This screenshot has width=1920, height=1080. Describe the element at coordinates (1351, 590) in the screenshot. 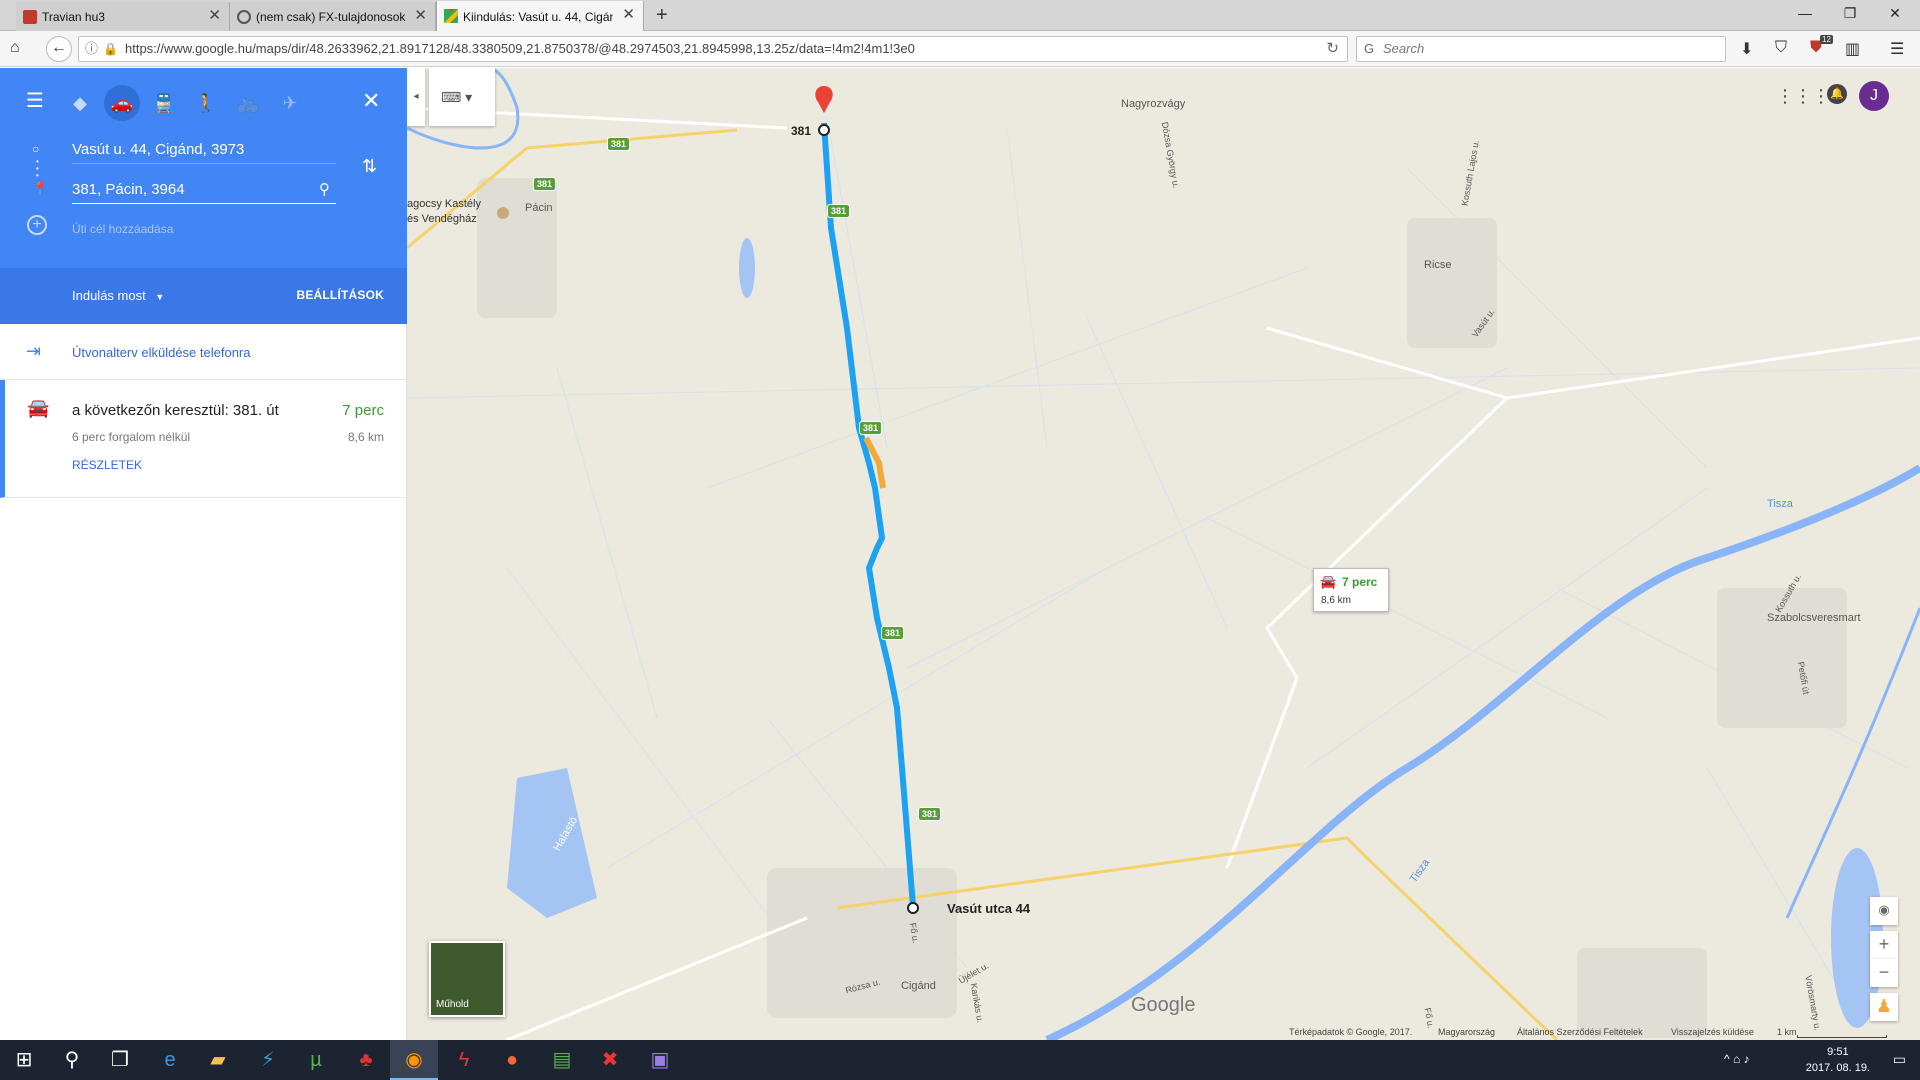

I see `route-info-popup: 🚘 7 perc 8,6 km` at that location.